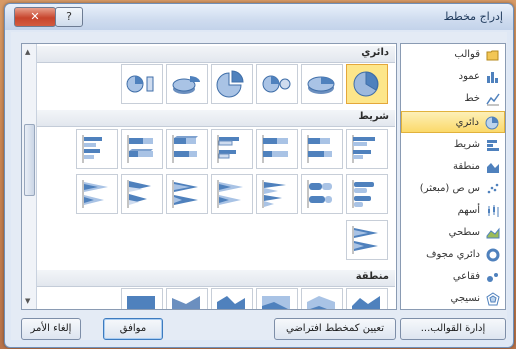 This screenshot has width=516, height=349. What do you see at coordinates (363, 194) in the screenshot?
I see `clustered-cylinder-thumbnail-icon` at bounding box center [363, 194].